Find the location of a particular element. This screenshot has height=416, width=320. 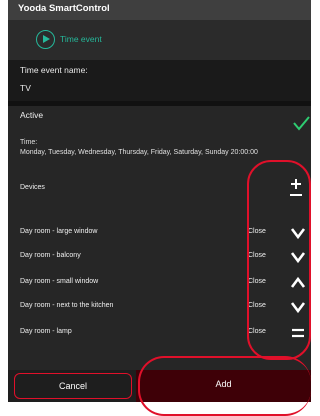

active-label: Active is located at coordinates (32, 115).